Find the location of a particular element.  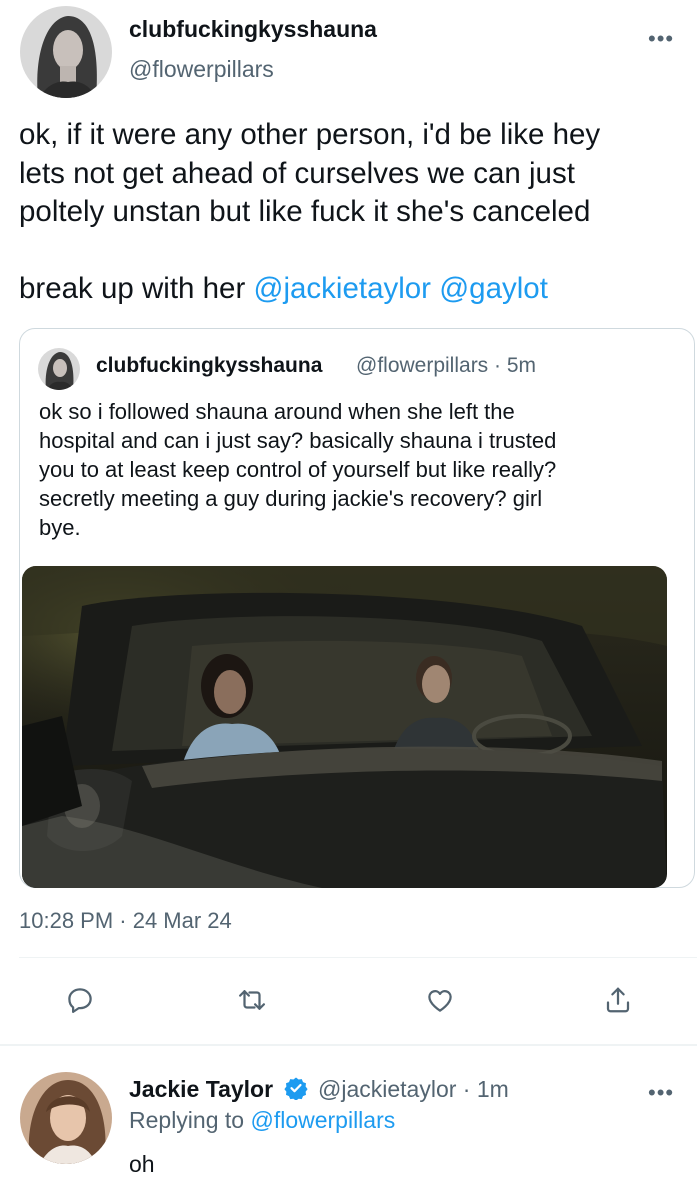

retweet-button is located at coordinates (252, 1000).